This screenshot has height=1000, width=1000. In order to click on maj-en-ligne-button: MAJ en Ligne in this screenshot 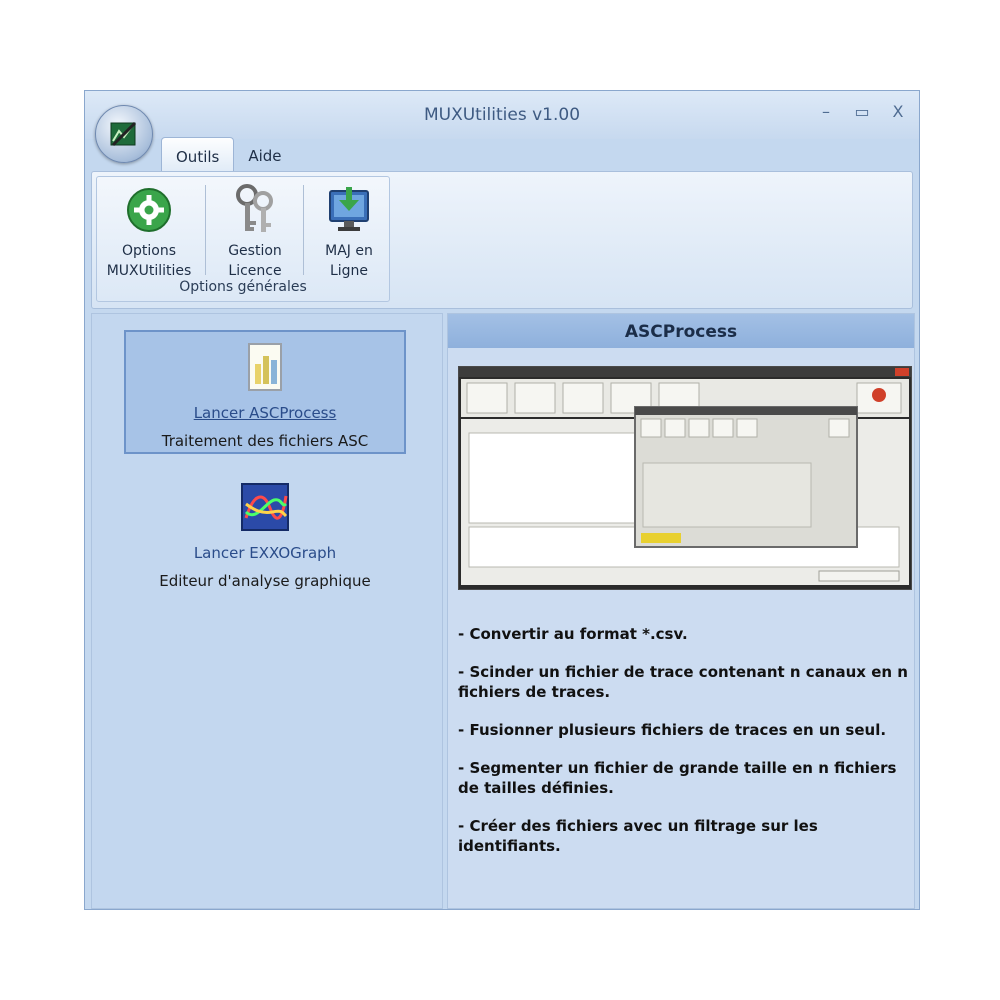, I will do `click(349, 232)`.